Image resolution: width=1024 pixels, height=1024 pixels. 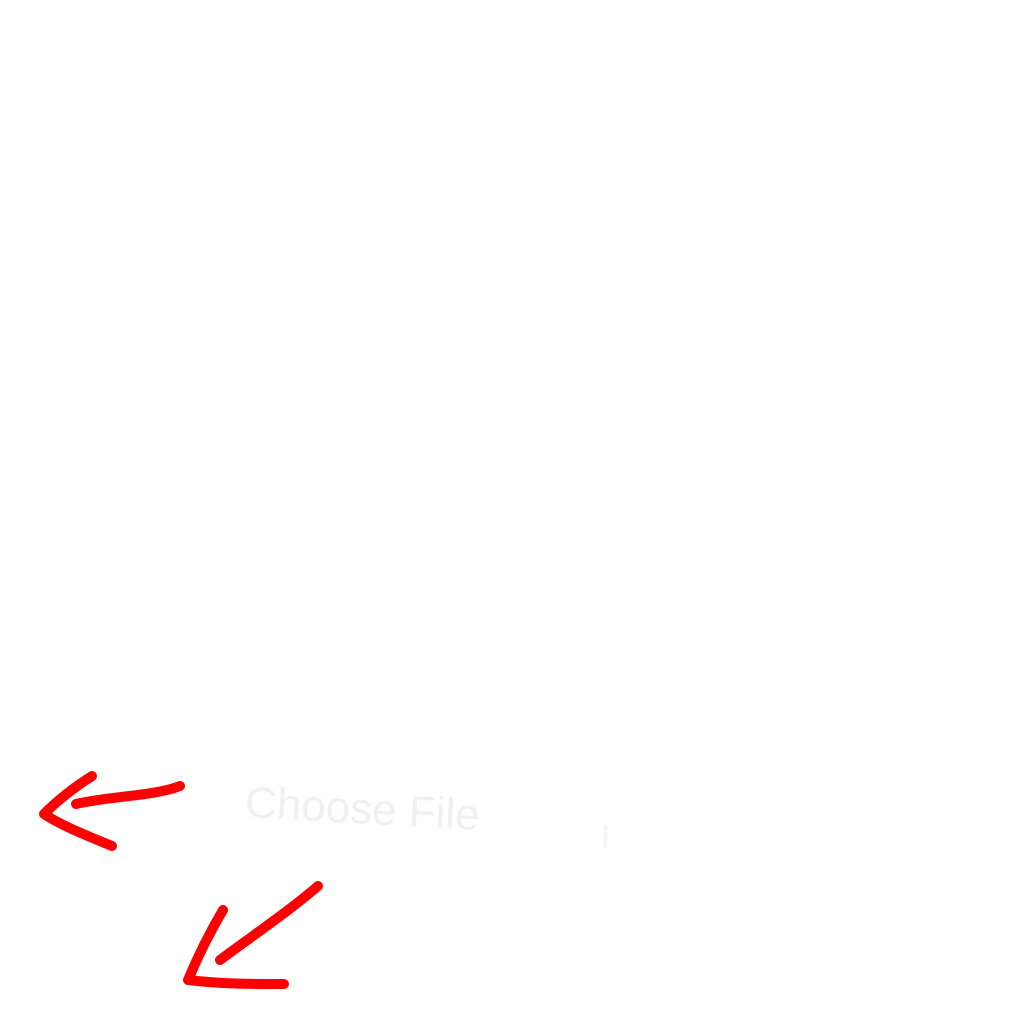 I want to click on annotation-overlay, so click(x=181, y=880).